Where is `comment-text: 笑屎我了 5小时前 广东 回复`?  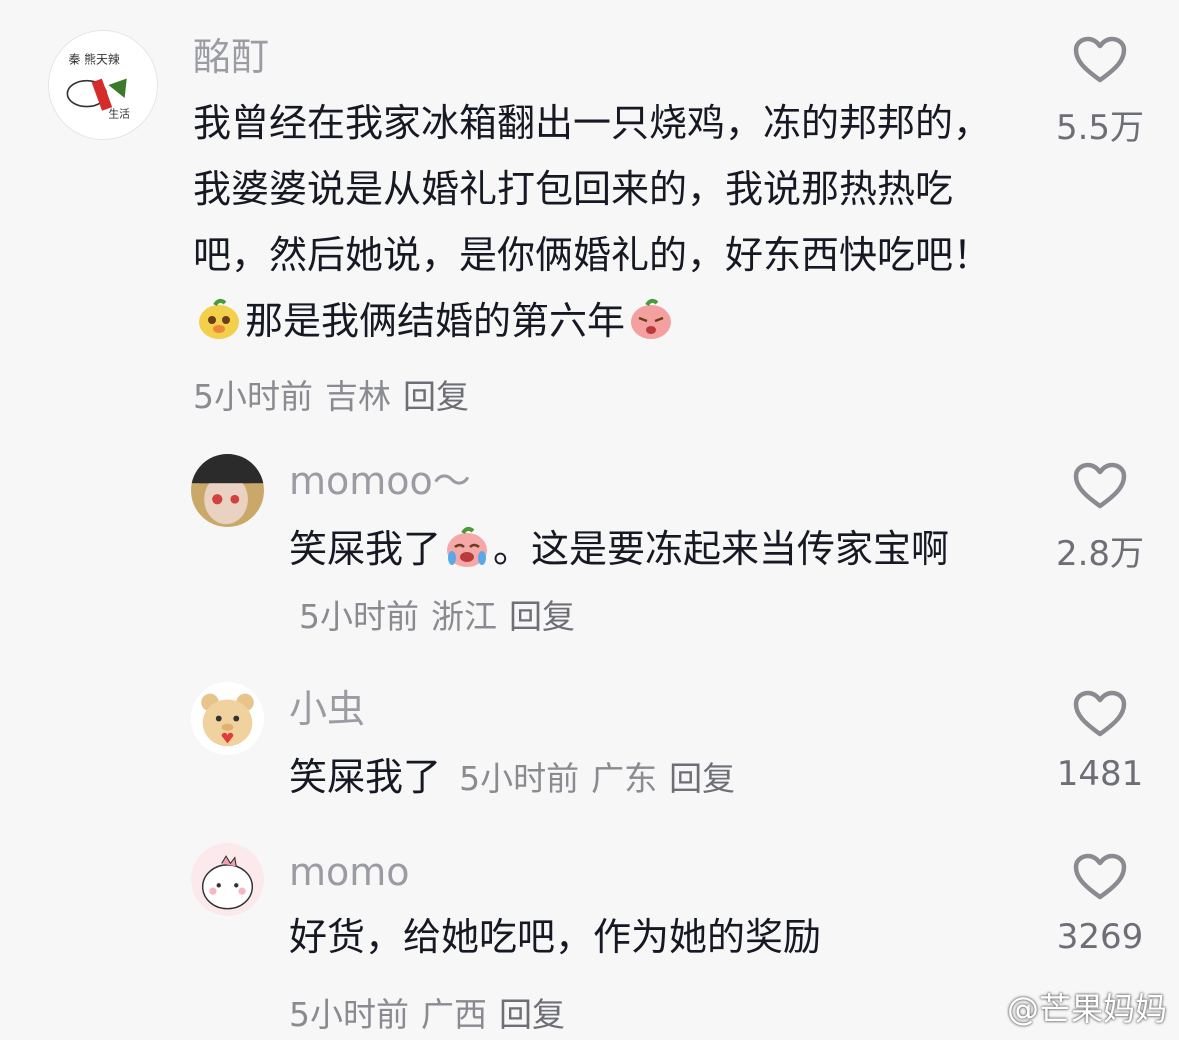
comment-text: 笑屎我了 5小时前 广东 回复 is located at coordinates (649, 778).